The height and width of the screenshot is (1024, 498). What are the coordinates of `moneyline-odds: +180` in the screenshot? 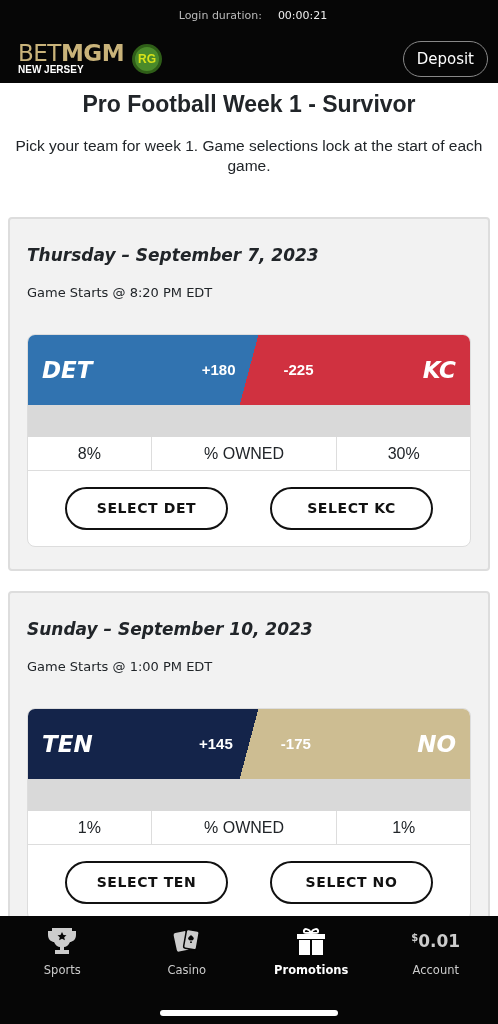 It's located at (218, 370).